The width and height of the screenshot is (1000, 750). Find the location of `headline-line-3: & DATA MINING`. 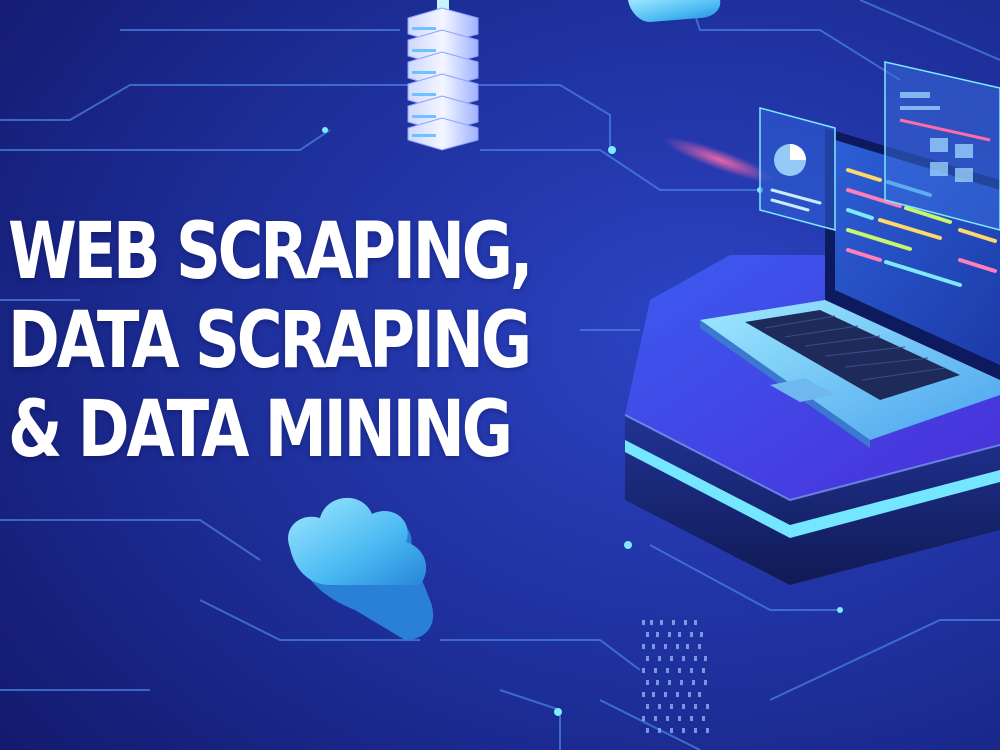

headline-line-3: & DATA MINING is located at coordinates (260, 430).